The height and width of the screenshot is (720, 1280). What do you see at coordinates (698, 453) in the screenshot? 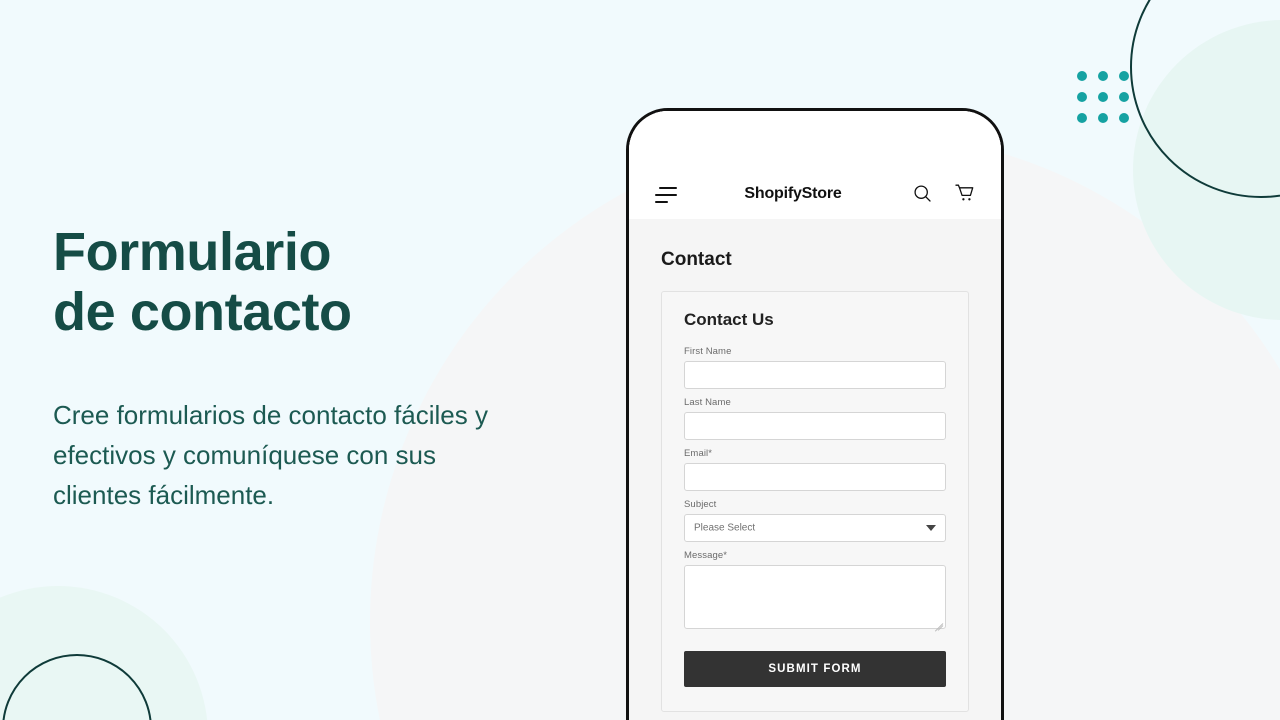
I see `email-label: Email*` at bounding box center [698, 453].